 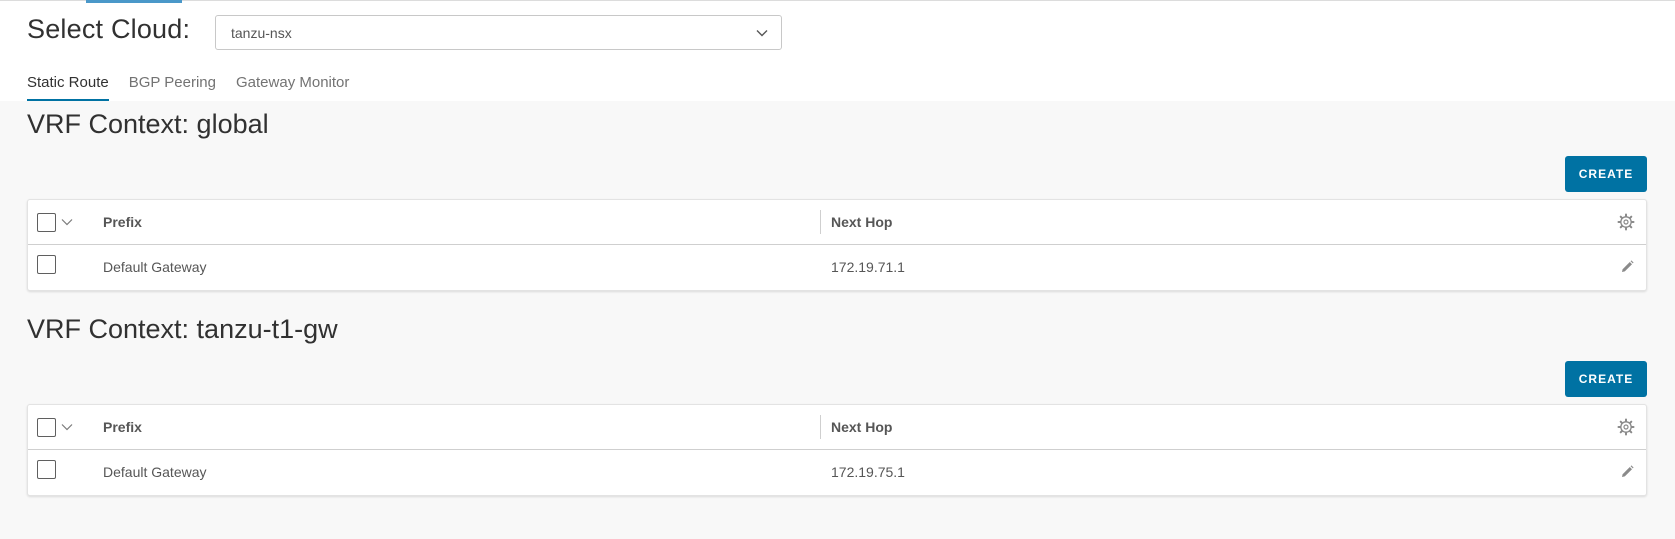 What do you see at coordinates (148, 124) in the screenshot?
I see `vrf-title: VRF Context: global` at bounding box center [148, 124].